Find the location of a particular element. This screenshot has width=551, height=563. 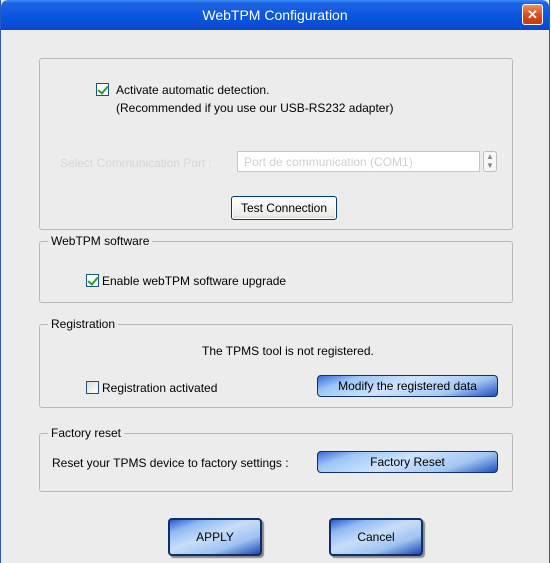

close-icon: ✕ is located at coordinates (532, 14).